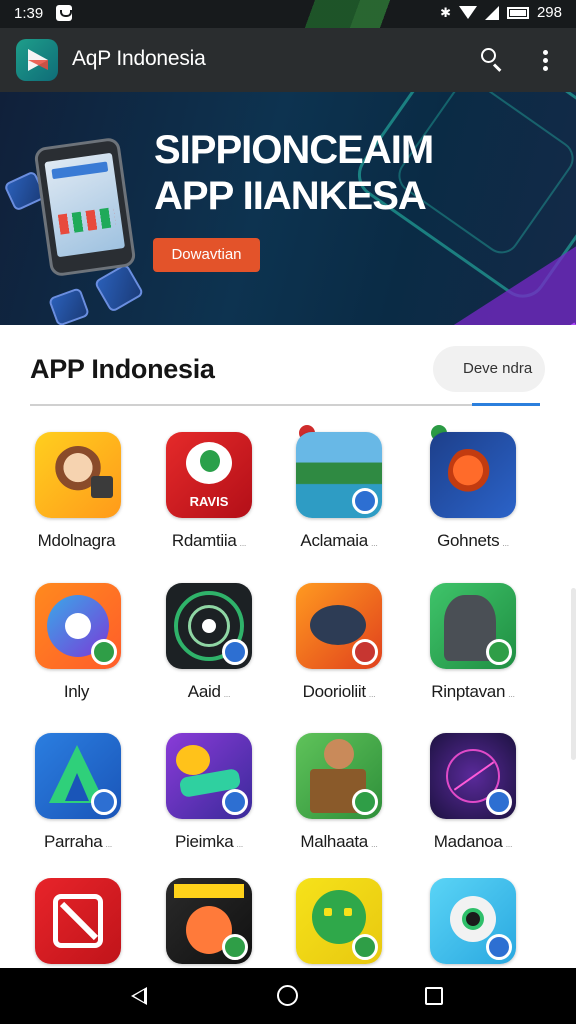 The width and height of the screenshot is (576, 1024). What do you see at coordinates (294, 150) in the screenshot?
I see `banner-heading-line1: SIPPIONCEAIM` at bounding box center [294, 150].